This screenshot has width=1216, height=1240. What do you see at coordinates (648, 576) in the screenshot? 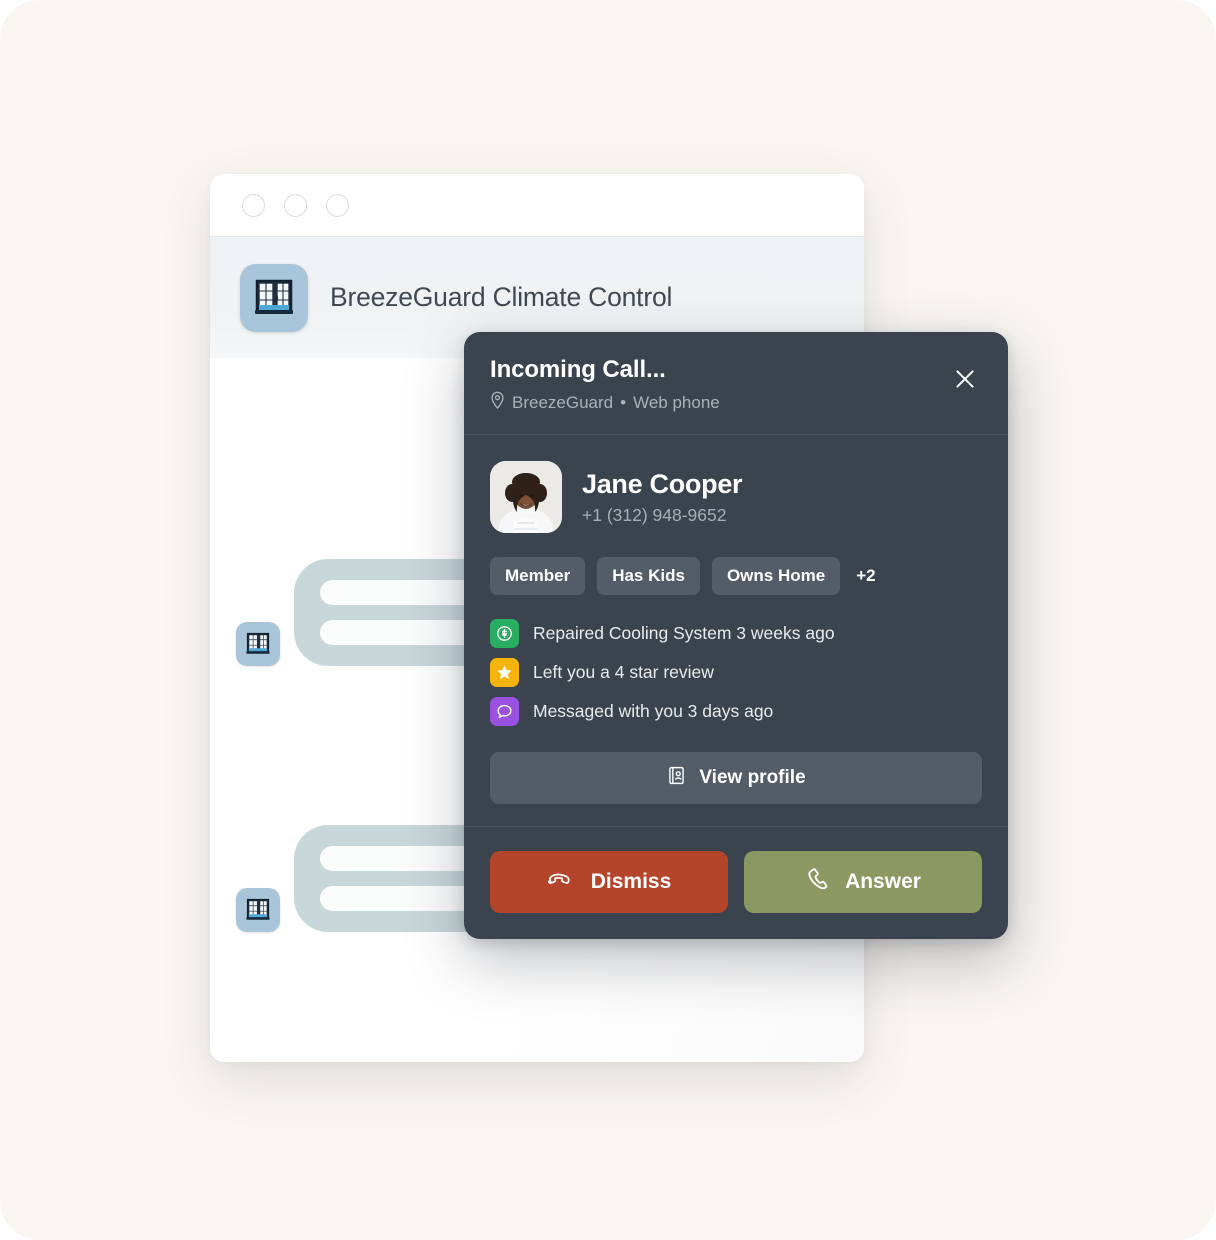
I see `contact-tag: Has Kids` at bounding box center [648, 576].